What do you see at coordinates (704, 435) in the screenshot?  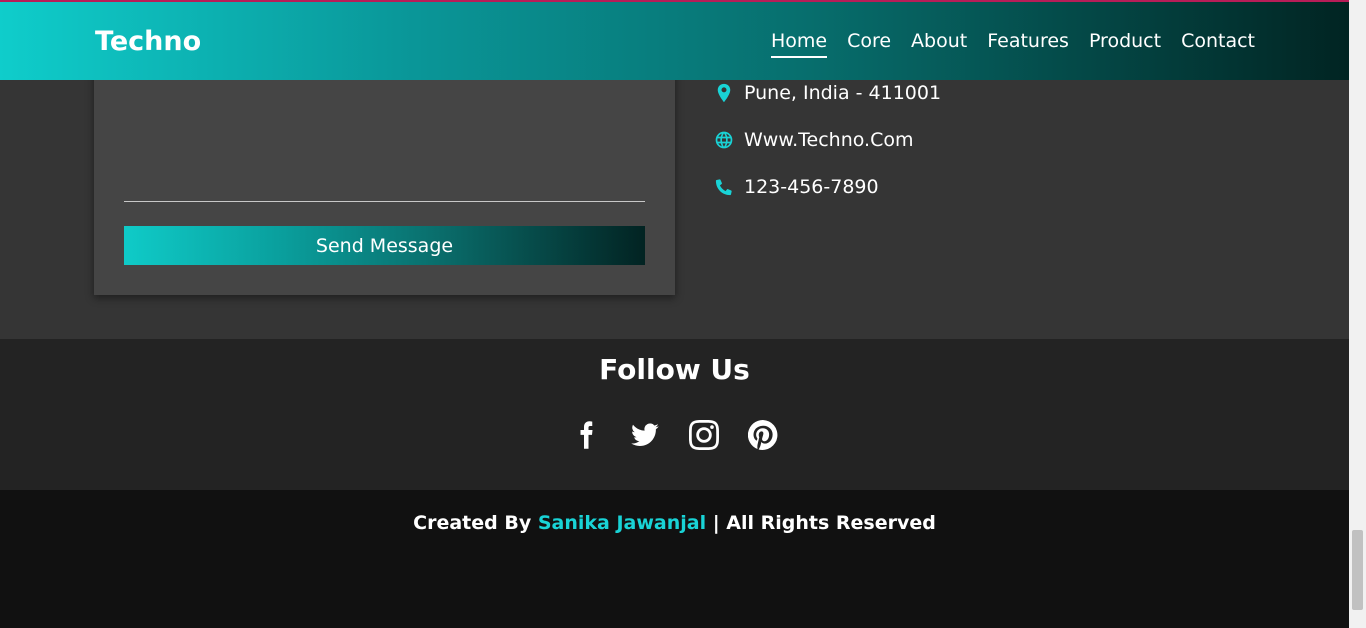 I see `instagram-icon` at bounding box center [704, 435].